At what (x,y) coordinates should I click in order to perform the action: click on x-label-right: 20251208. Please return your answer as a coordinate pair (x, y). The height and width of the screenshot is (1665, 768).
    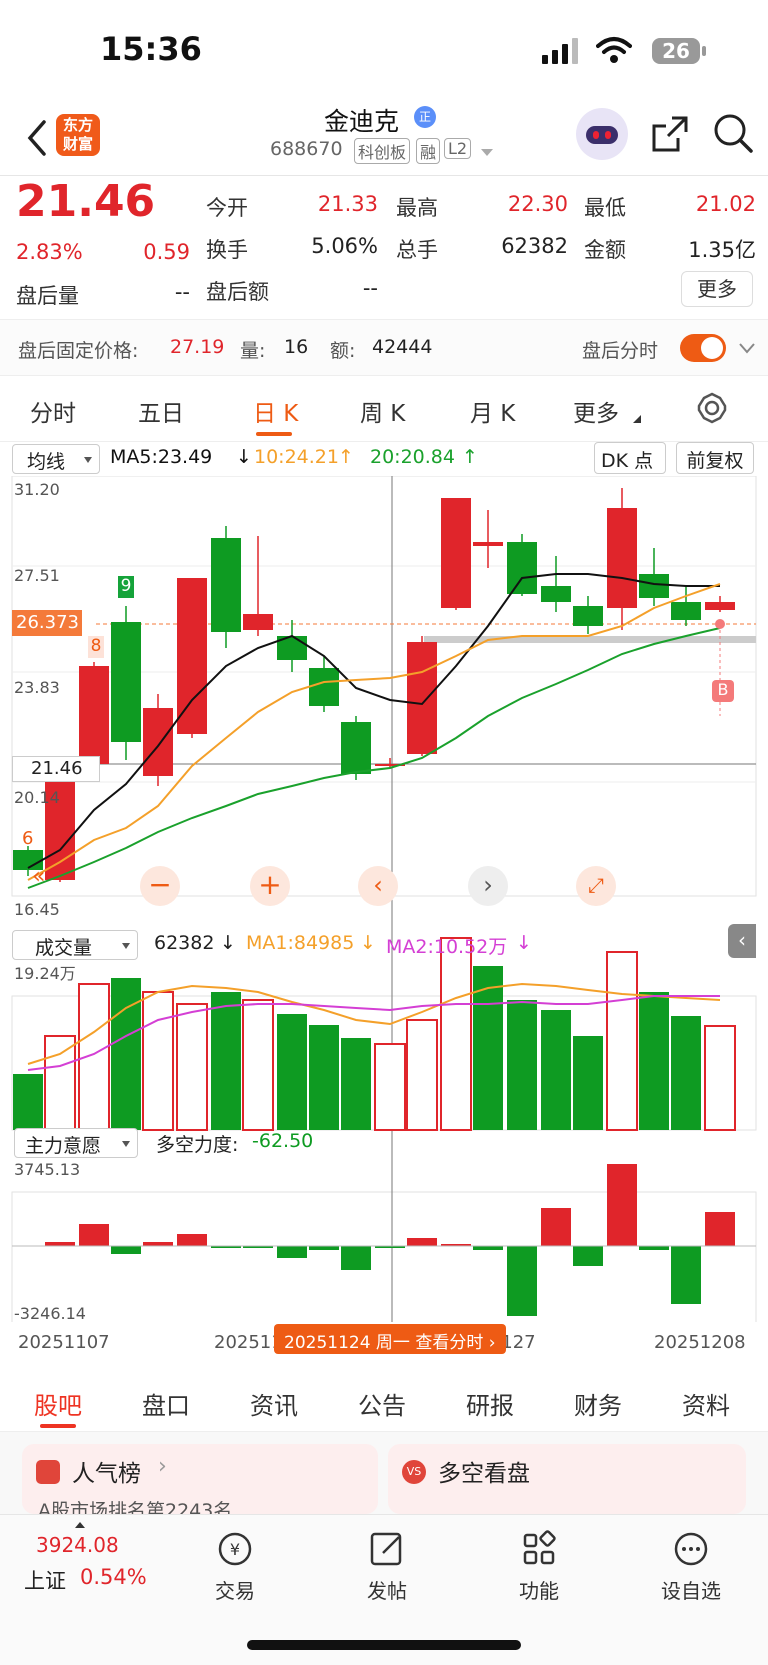
    Looking at the image, I should click on (700, 1342).